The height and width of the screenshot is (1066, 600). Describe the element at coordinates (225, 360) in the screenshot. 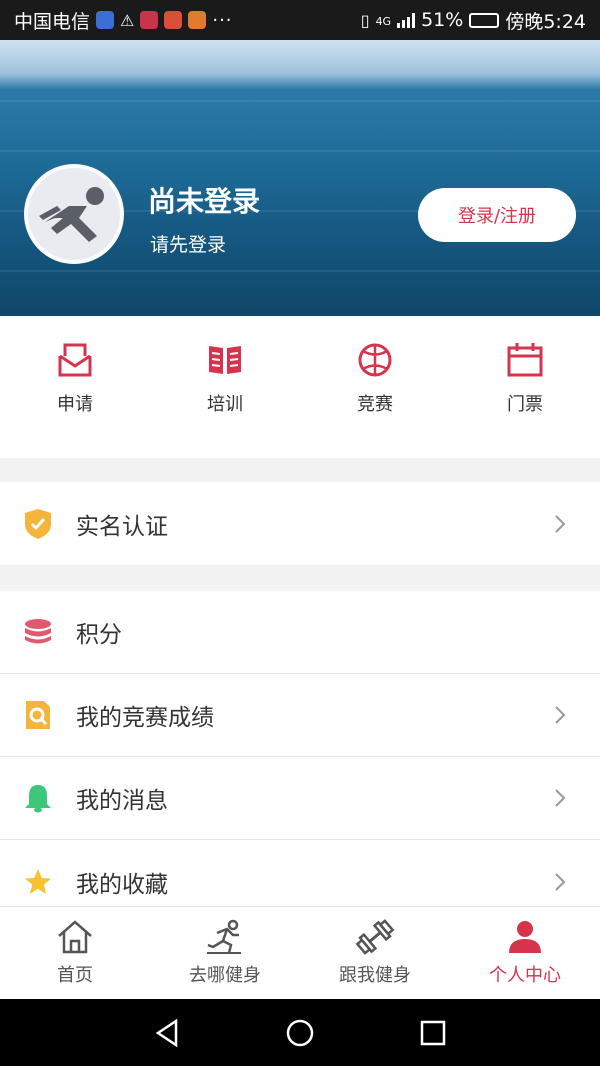

I see `book-icon` at that location.